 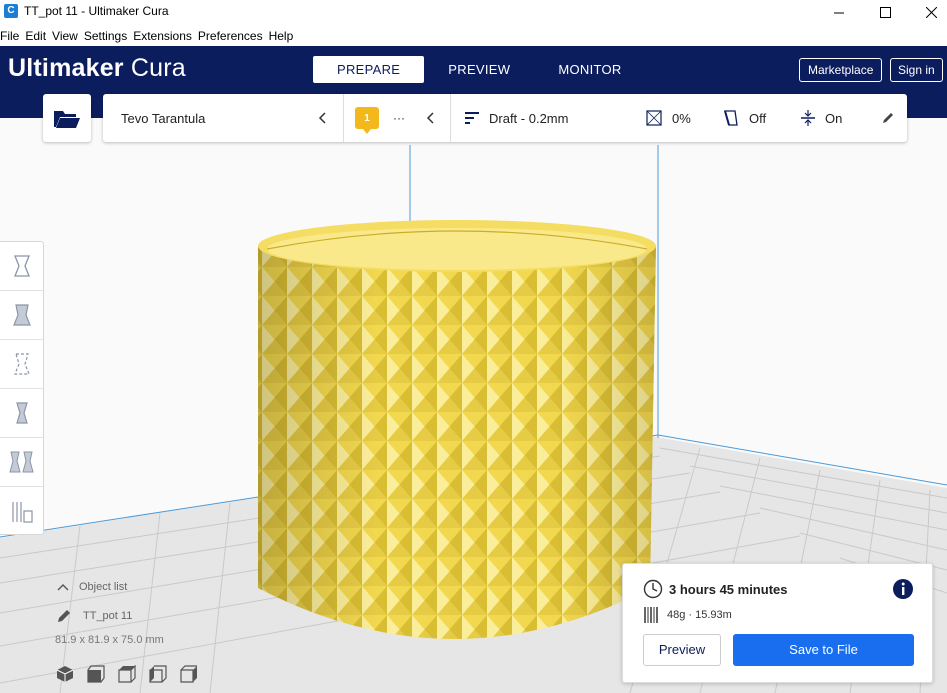 I want to click on menu-extensions: Extensions, so click(x=162, y=35).